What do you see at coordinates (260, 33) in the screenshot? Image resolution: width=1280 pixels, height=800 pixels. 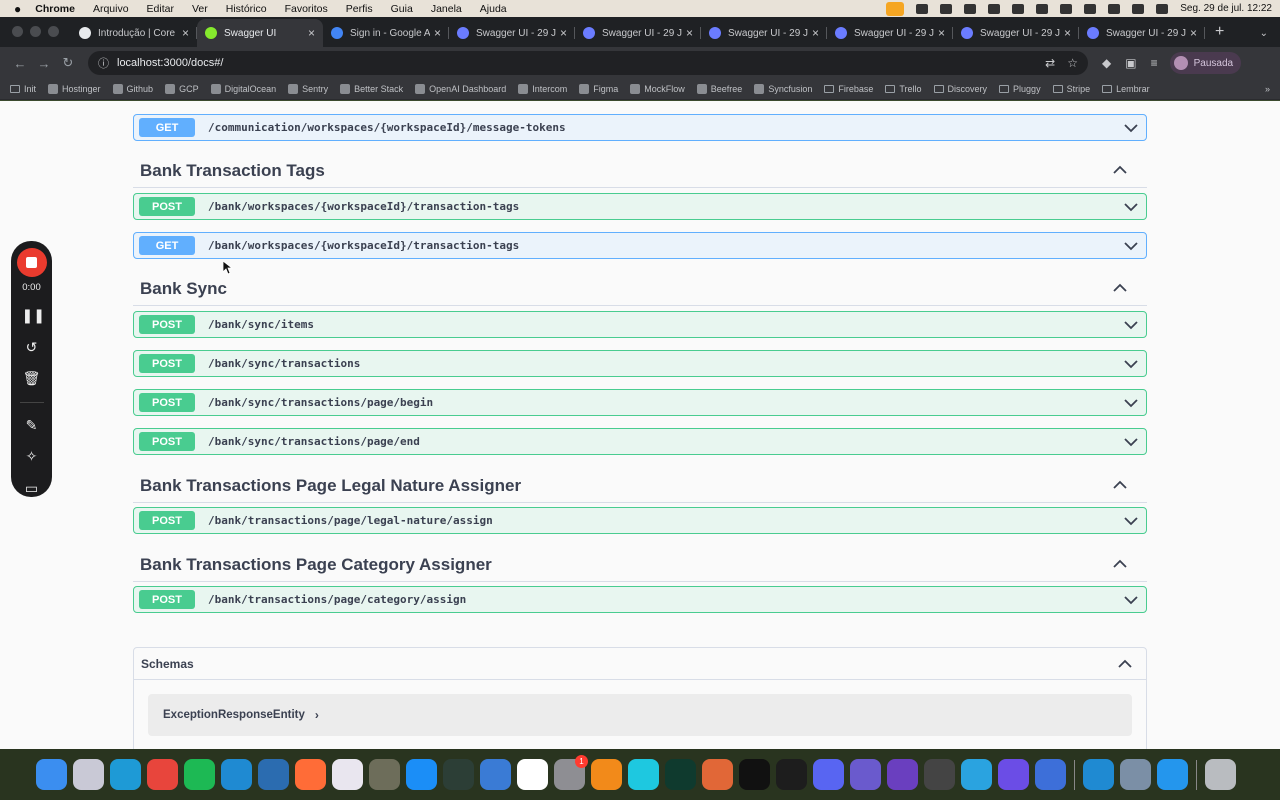 I see `tab-1: Swagger UI ×` at bounding box center [260, 33].